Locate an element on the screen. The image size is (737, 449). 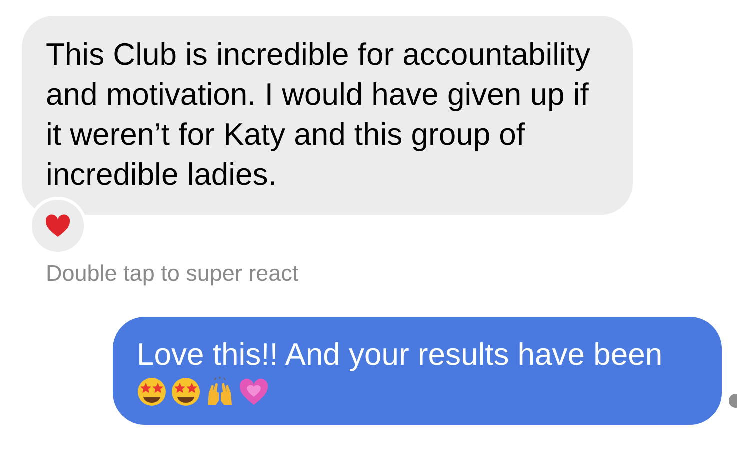
message-text: Love this!! And your results have been is located at coordinates (400, 354).